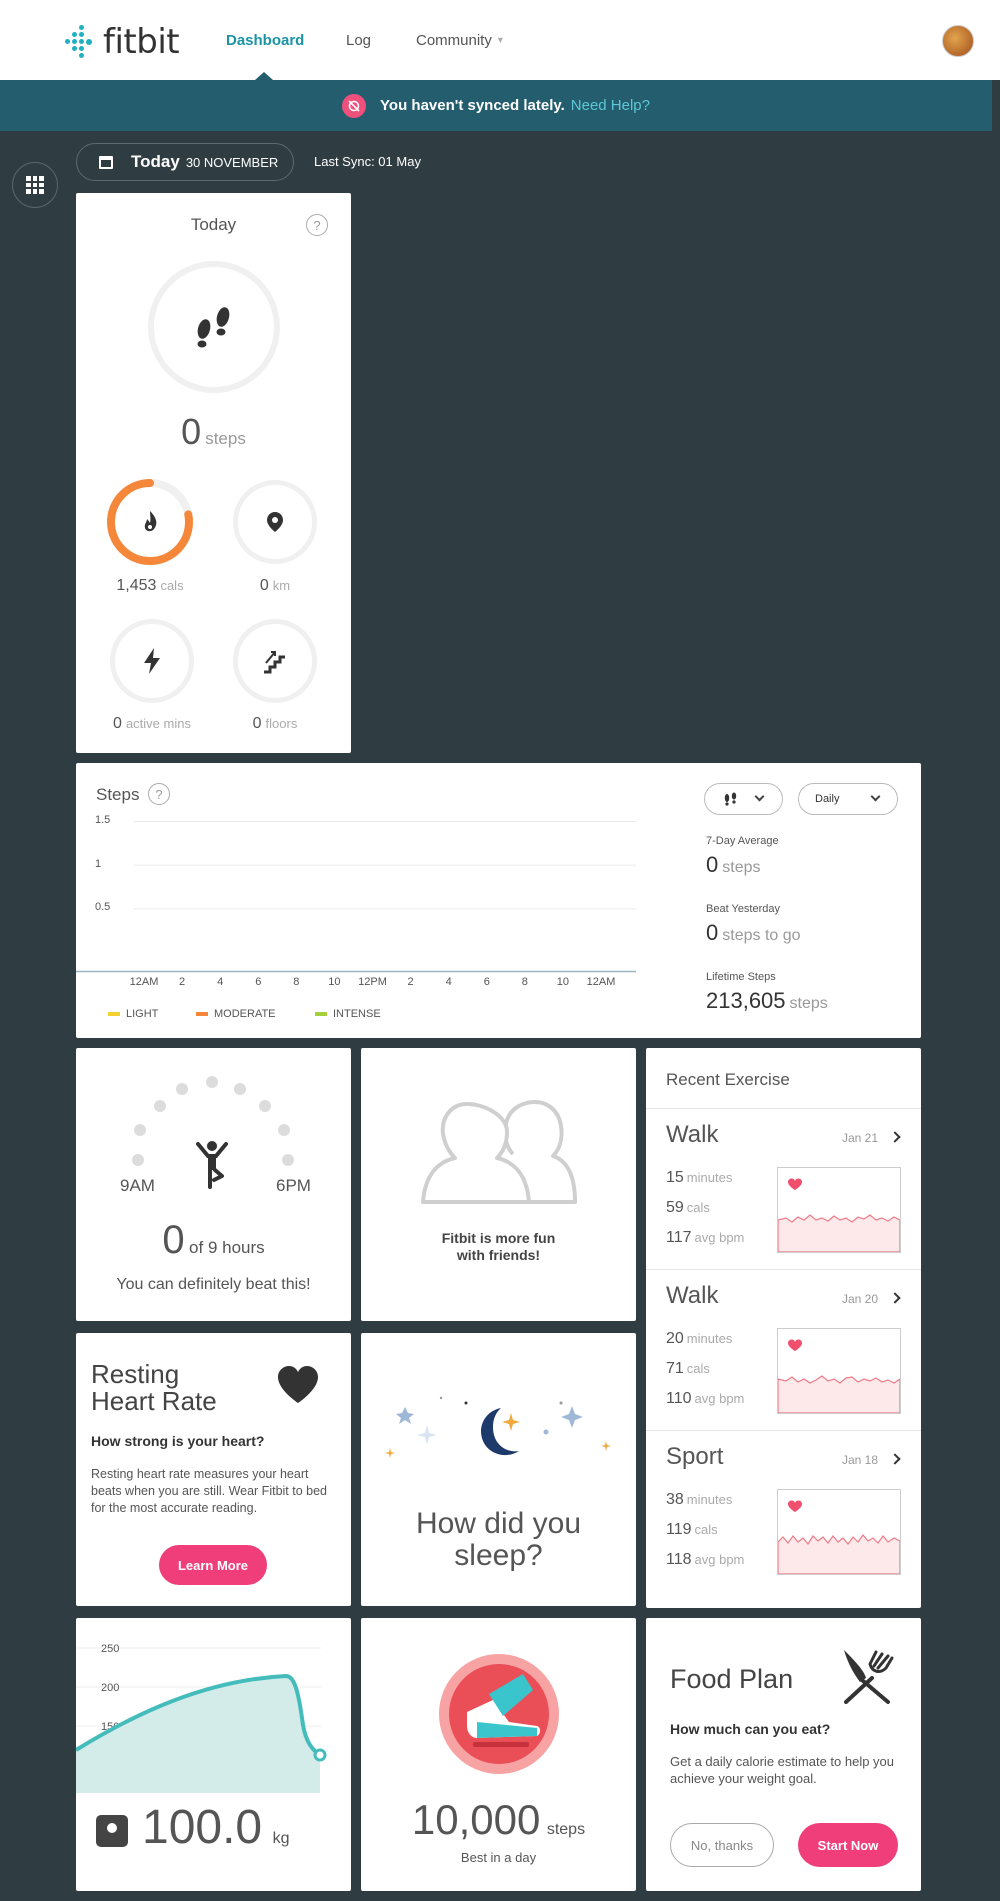 Image resolution: width=1000 pixels, height=1901 pixels. What do you see at coordinates (320, 1755) in the screenshot?
I see `weight-latest-point` at bounding box center [320, 1755].